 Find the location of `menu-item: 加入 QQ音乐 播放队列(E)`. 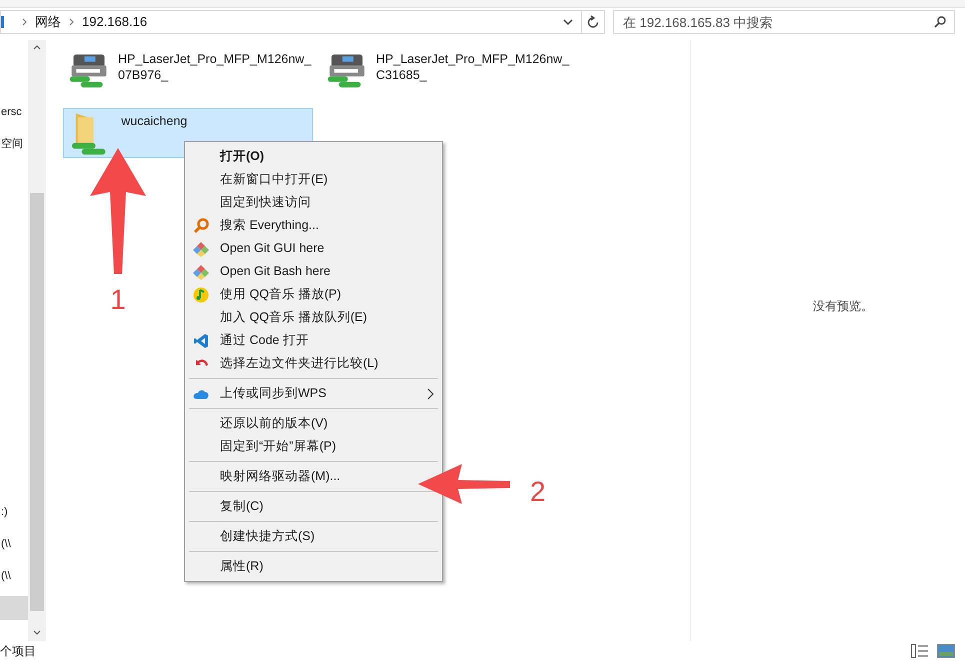

menu-item: 加入 QQ音乐 播放队列(E) is located at coordinates (294, 317).